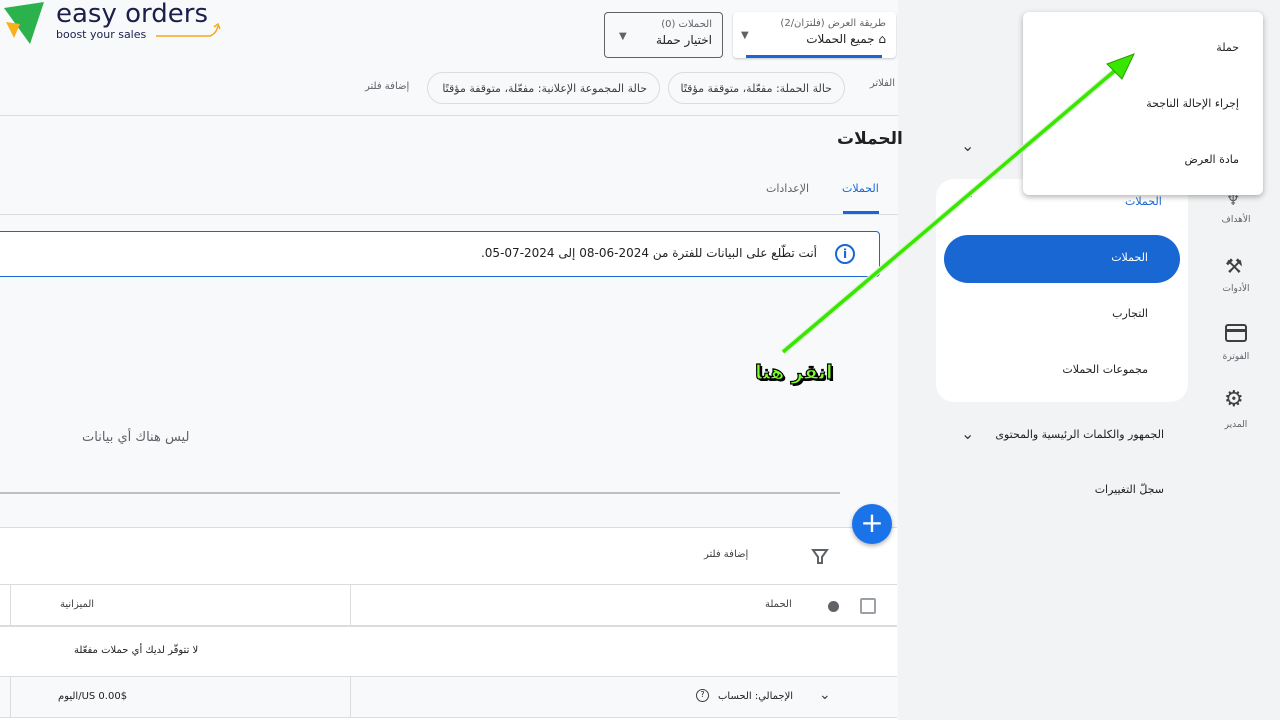 Image resolution: width=1280 pixels, height=720 pixels. Describe the element at coordinates (93, 696) in the screenshot. I see `total-budget: $US 0.00/اليوم` at that location.